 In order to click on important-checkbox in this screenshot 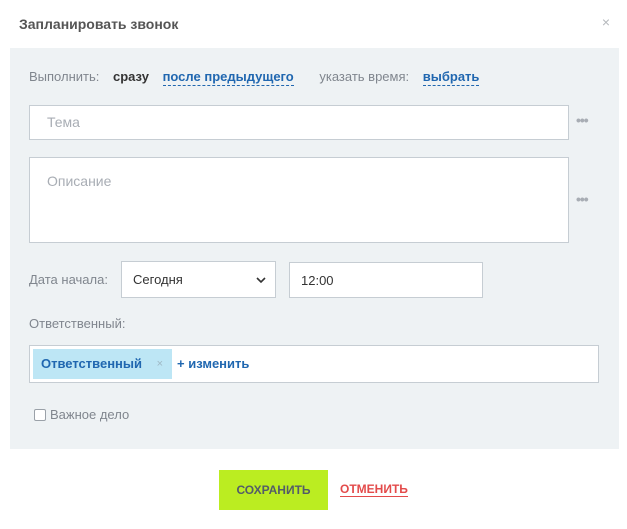, I will do `click(40, 414)`.